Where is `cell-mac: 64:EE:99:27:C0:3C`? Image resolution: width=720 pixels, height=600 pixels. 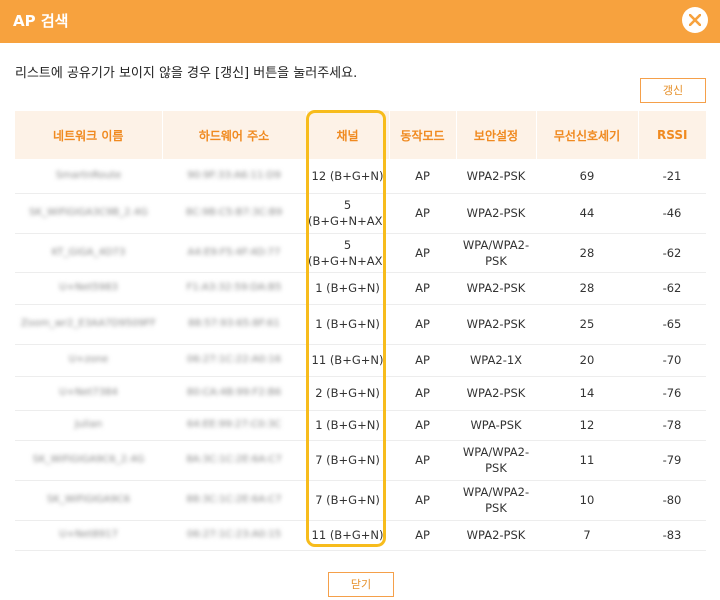
cell-mac: 64:EE:99:27:C0:3C is located at coordinates (234, 425).